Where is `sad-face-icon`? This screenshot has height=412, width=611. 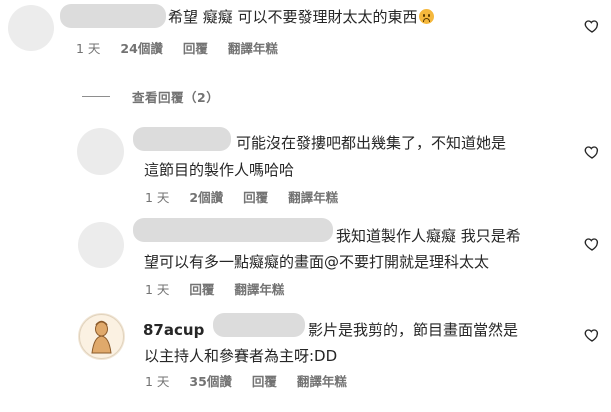
sad-face-icon is located at coordinates (426, 16).